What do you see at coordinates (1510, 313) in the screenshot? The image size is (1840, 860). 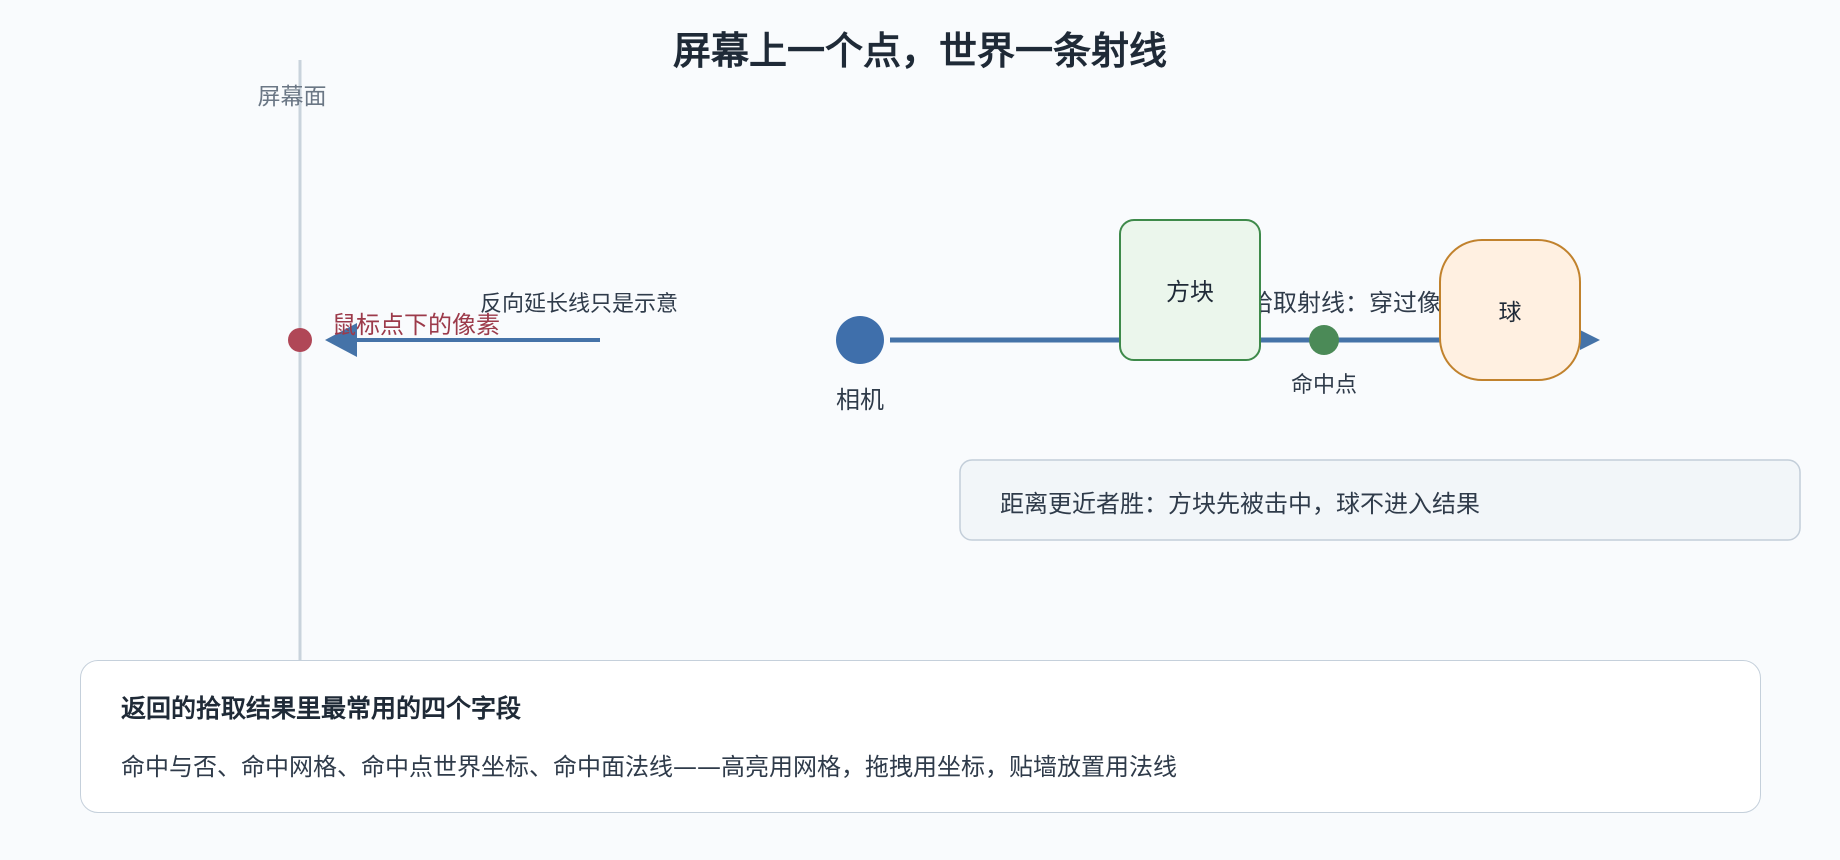 I see `sphere-object-label: 球` at bounding box center [1510, 313].